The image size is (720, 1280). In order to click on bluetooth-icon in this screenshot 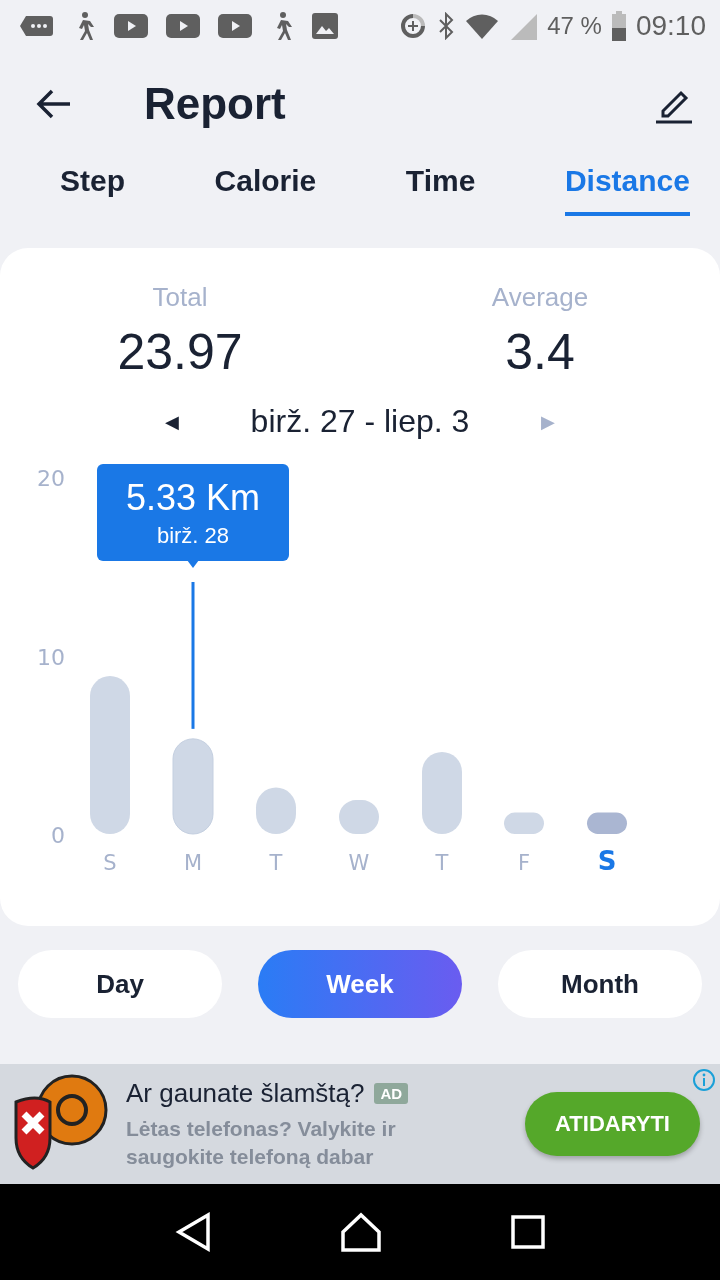, I will do `click(446, 26)`.